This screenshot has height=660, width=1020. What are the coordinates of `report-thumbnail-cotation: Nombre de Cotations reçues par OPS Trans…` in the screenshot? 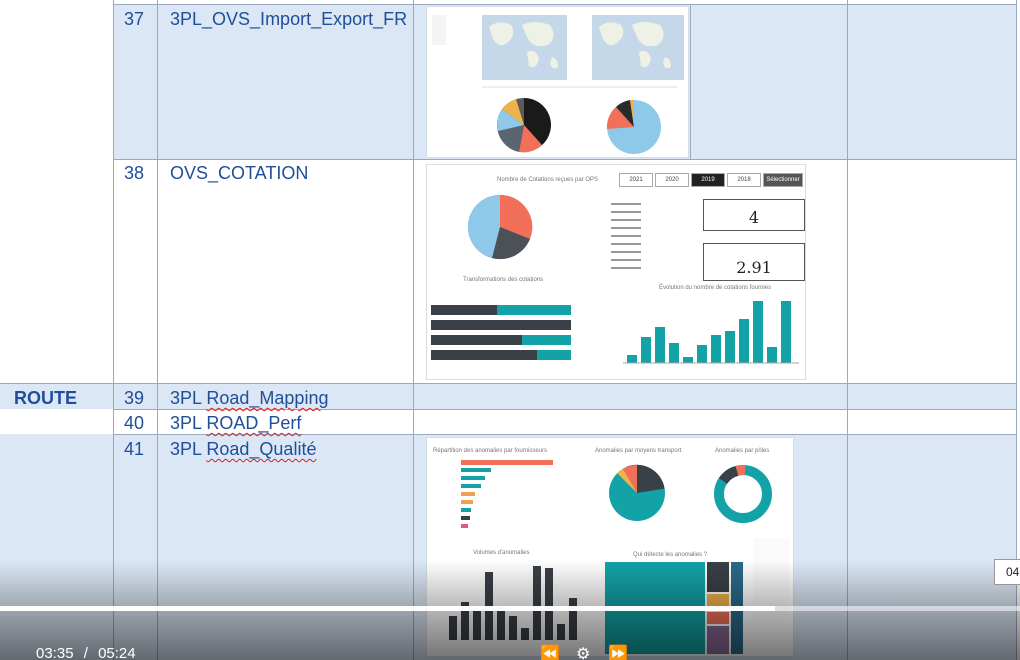 It's located at (616, 272).